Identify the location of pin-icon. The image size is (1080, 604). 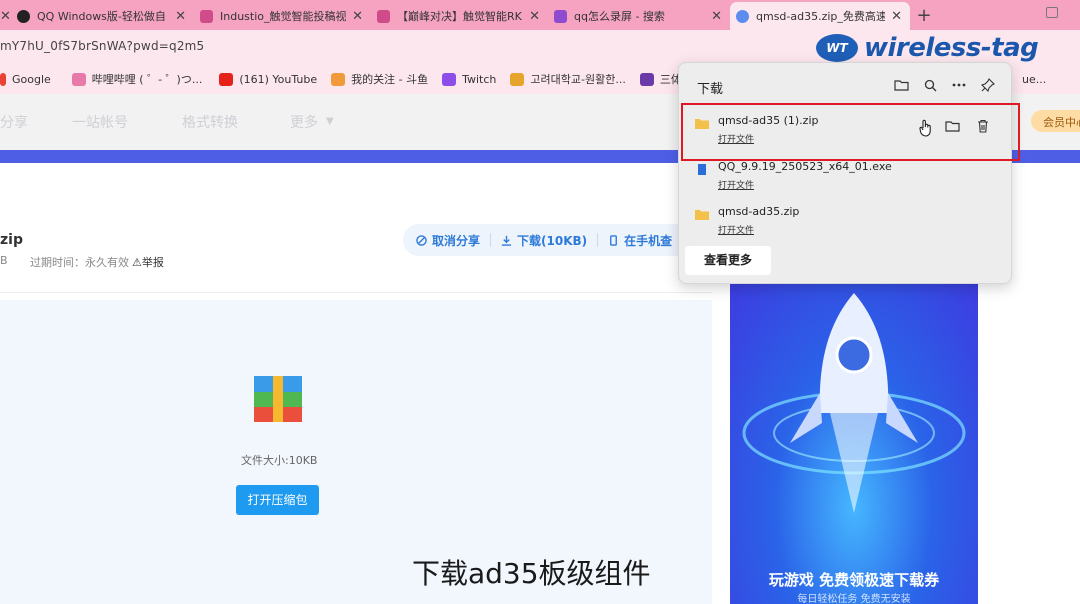
(988, 85).